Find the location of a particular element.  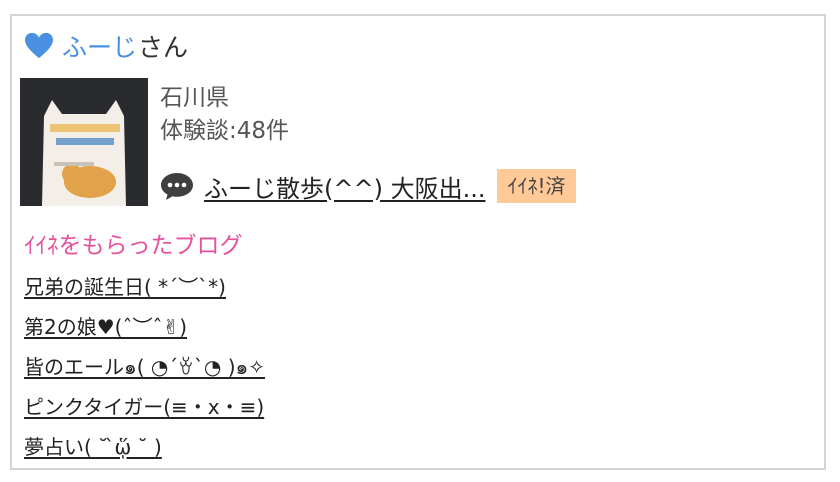

list-item: 兄弟の誕生日( *´︶`*) is located at coordinates (144, 290).